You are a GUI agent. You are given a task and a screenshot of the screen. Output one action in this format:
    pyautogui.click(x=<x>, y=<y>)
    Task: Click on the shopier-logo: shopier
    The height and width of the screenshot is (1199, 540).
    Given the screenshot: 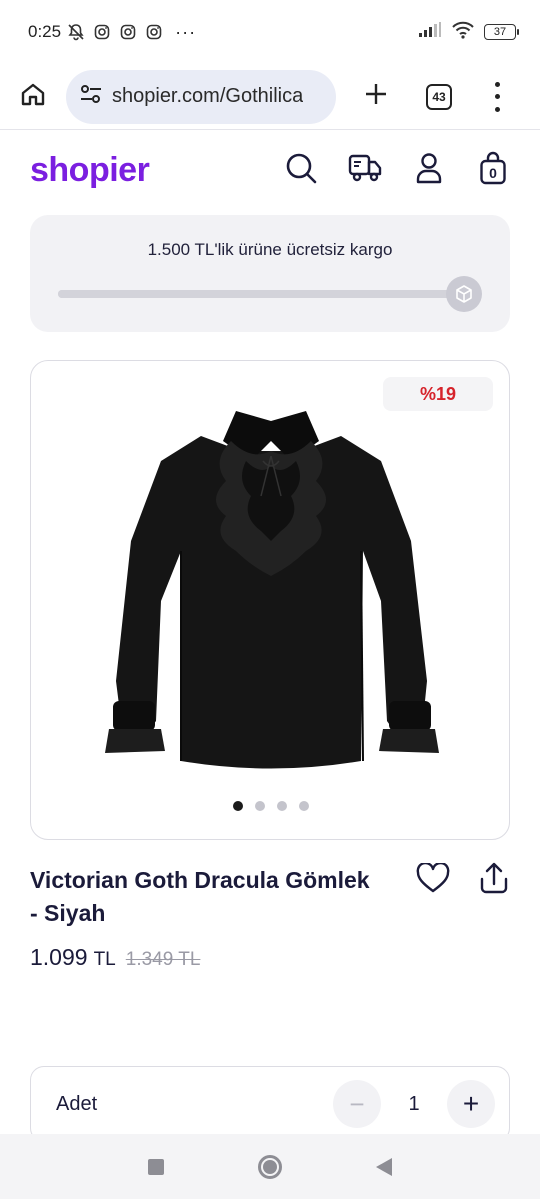 What is the action you would take?
    pyautogui.click(x=90, y=170)
    